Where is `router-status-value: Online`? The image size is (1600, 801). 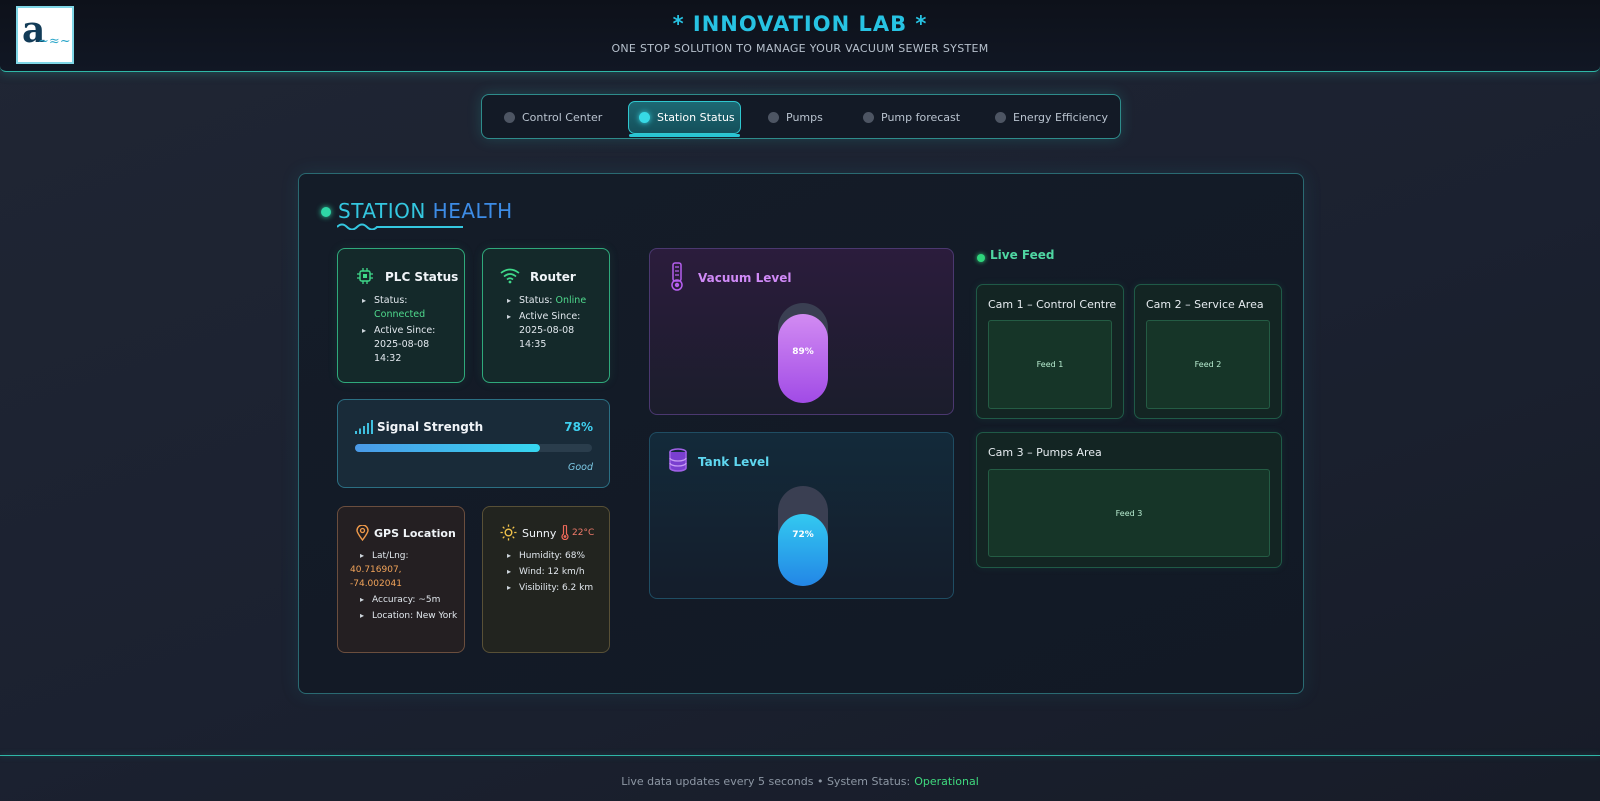
router-status-value: Online is located at coordinates (571, 300).